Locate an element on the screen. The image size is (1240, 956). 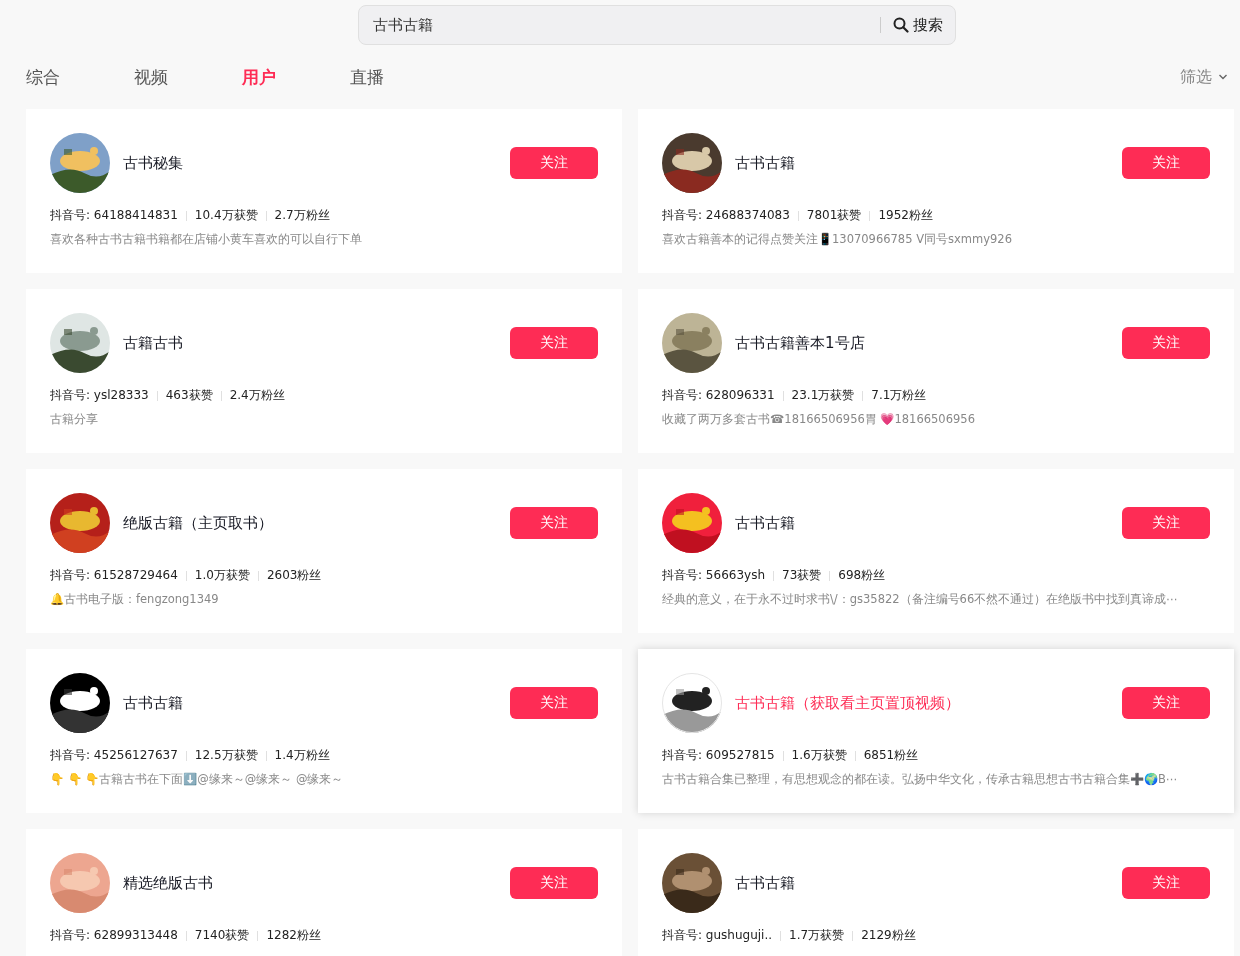
followers-count: 1282粉丝 is located at coordinates (293, 935).